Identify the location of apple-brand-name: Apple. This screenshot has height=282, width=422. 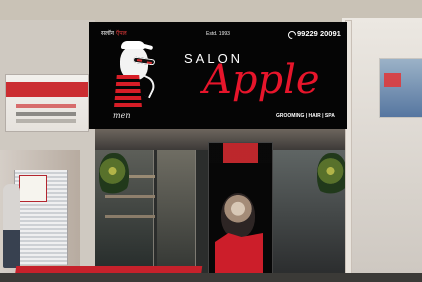
(261, 80).